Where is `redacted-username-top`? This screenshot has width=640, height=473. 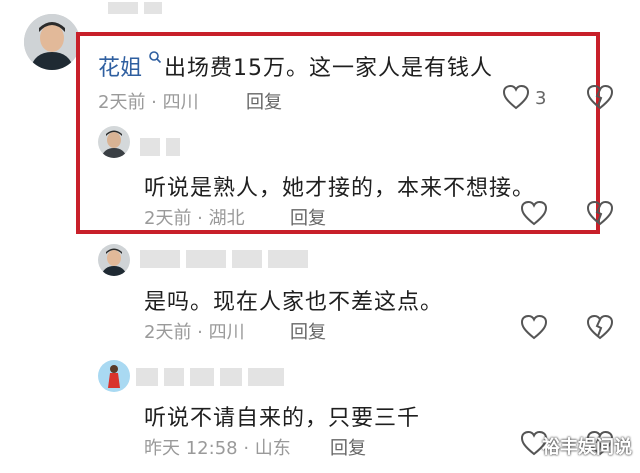
redacted-username-top is located at coordinates (135, 8).